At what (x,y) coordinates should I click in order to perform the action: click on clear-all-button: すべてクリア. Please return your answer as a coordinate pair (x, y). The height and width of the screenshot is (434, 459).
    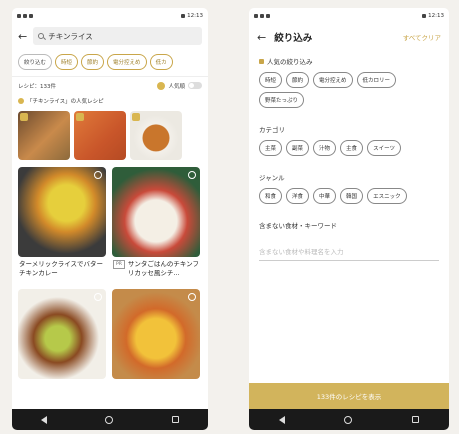
    Looking at the image, I should click on (422, 37).